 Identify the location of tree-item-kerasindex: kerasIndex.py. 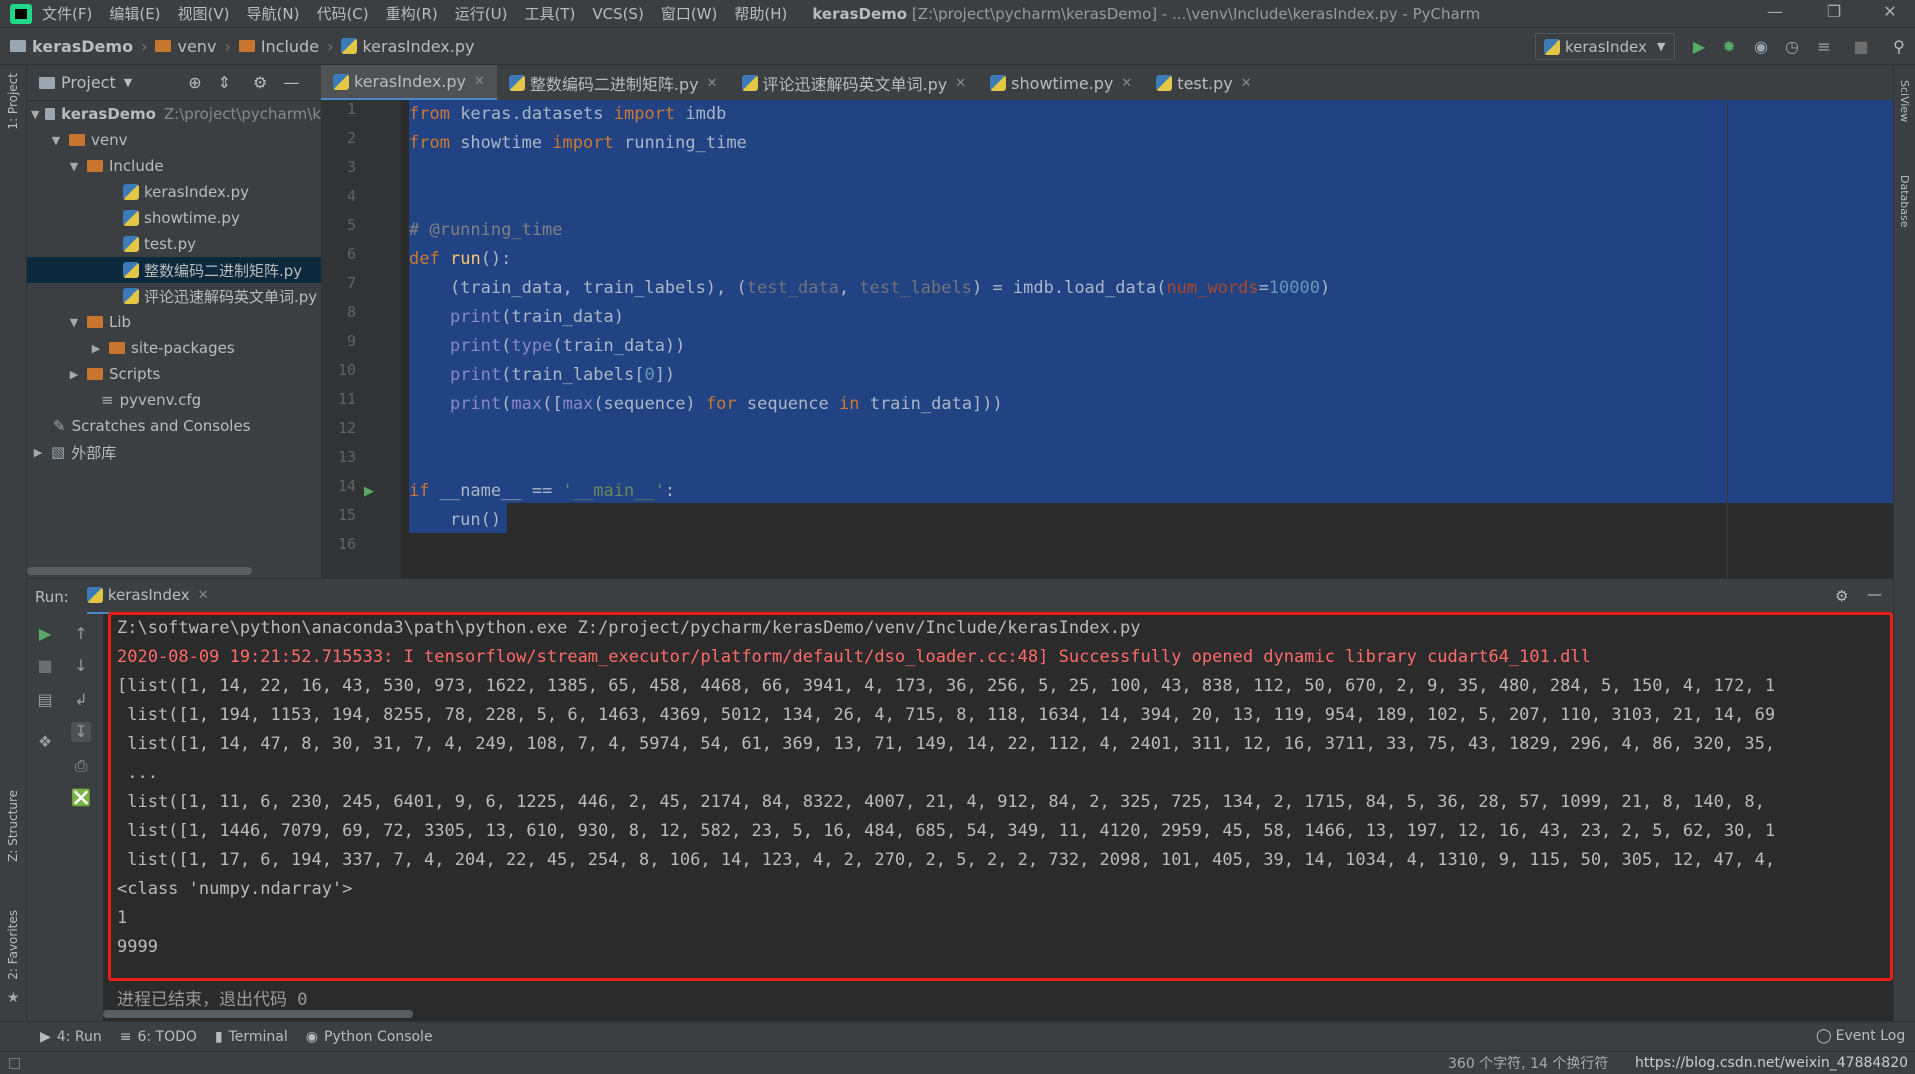
(174, 192).